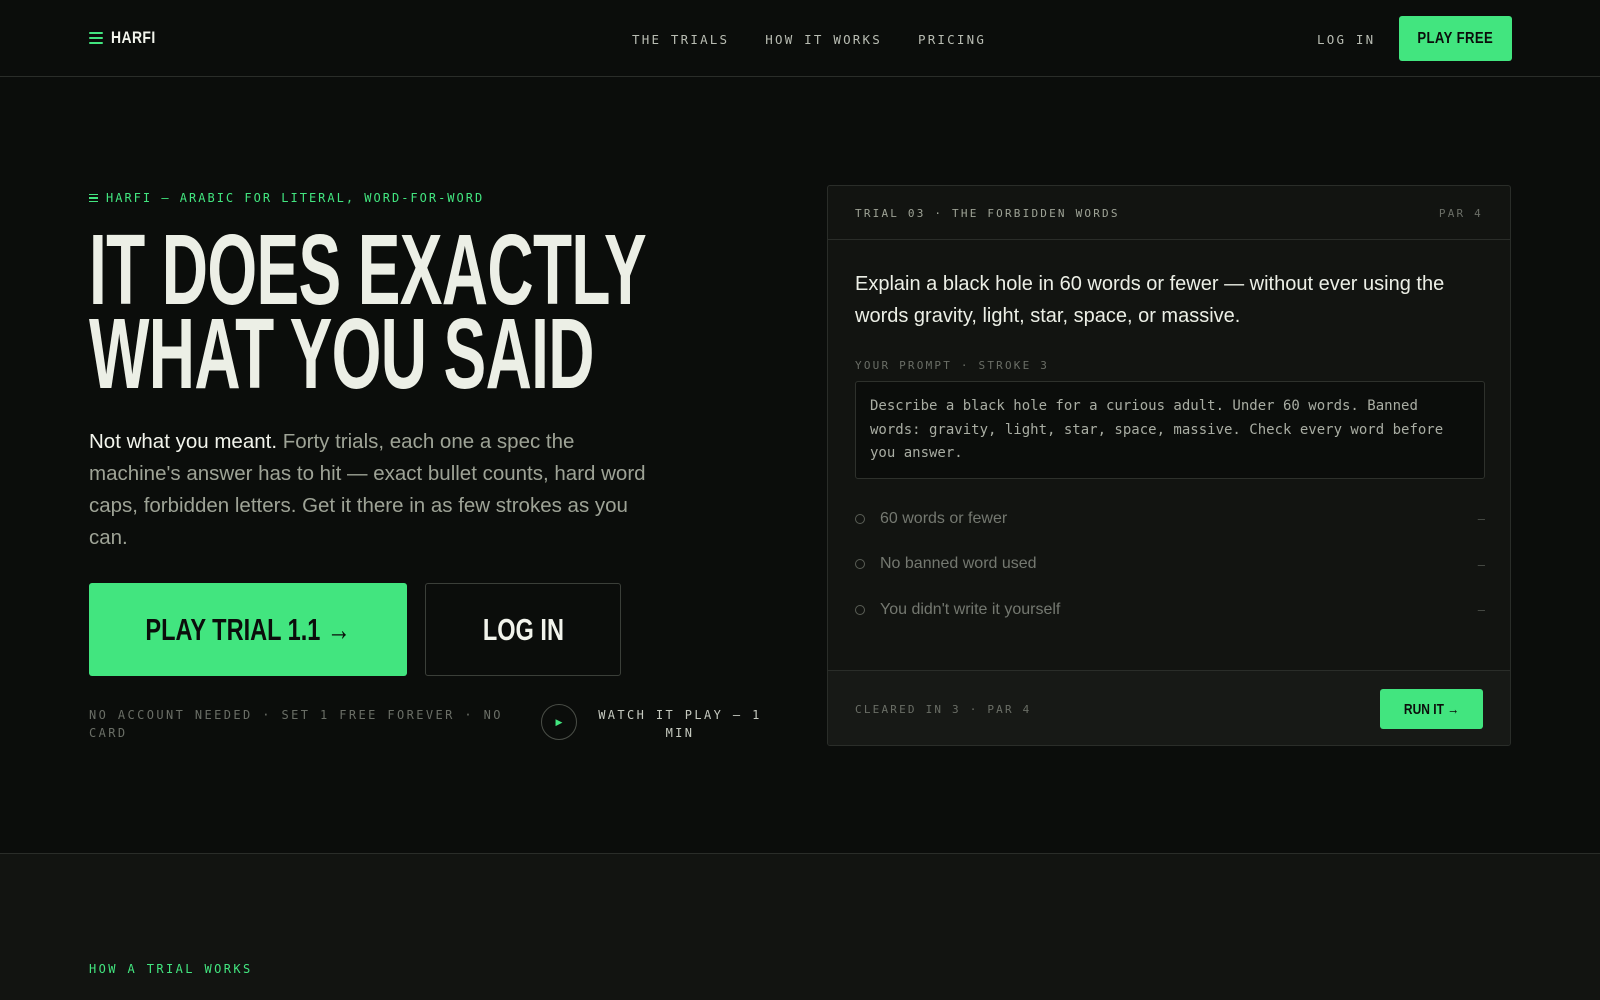  What do you see at coordinates (342, 354) in the screenshot?
I see `hero-headline-line-2: WHAT YOU SAID` at bounding box center [342, 354].